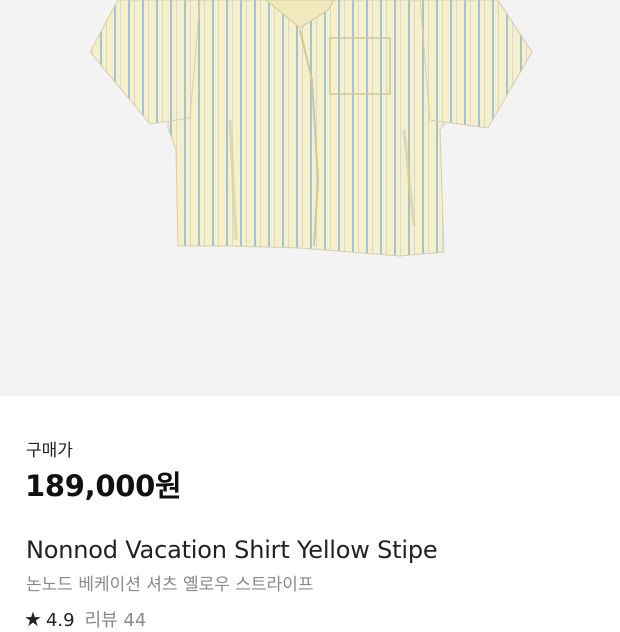 The image size is (620, 632). I want to click on product-name-ko: 논노드 베케이션 셔츠 옐로우 스트라이프, so click(170, 585).